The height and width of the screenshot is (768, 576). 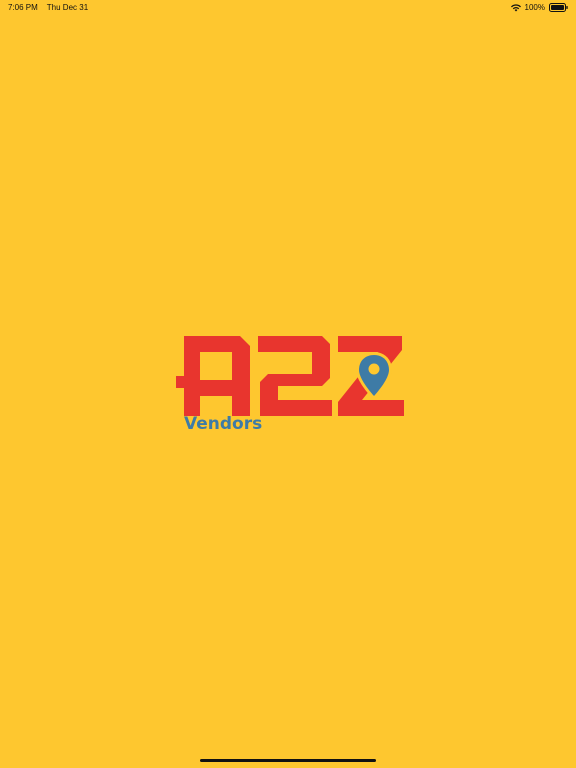 What do you see at coordinates (213, 376) in the screenshot?
I see `logo-letter-a` at bounding box center [213, 376].